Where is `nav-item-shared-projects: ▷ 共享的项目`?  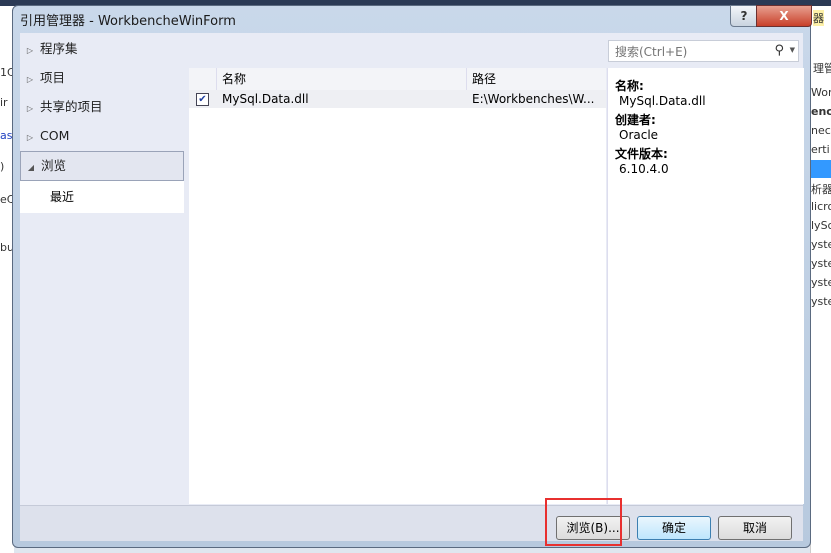 nav-item-shared-projects: ▷ 共享的项目 is located at coordinates (102, 107).